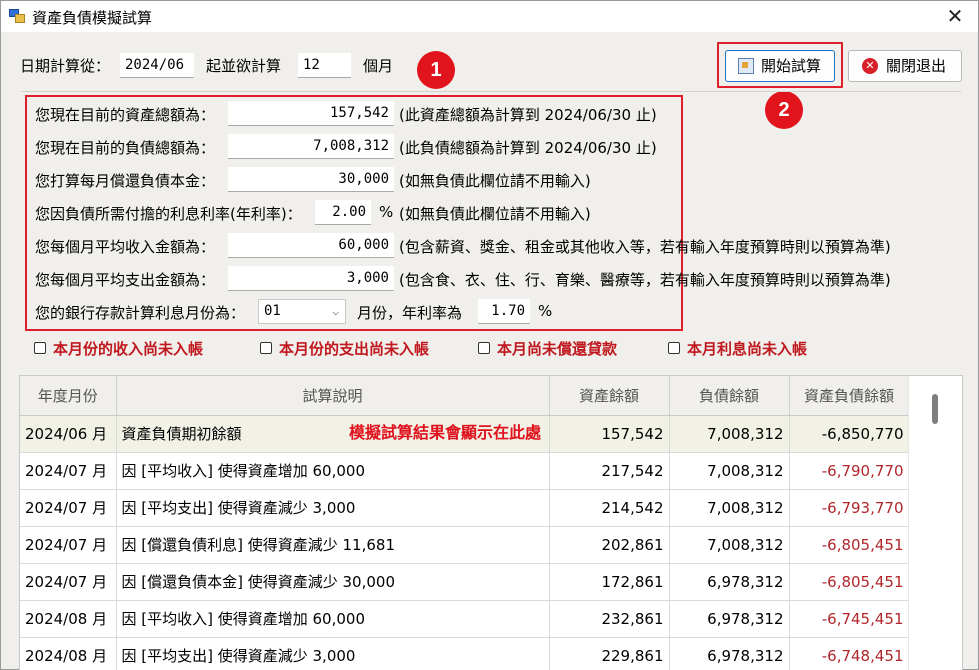 The width and height of the screenshot is (979, 670). Describe the element at coordinates (410, 313) in the screenshot. I see `bank-rate-label: 月份，年利率為` at that location.